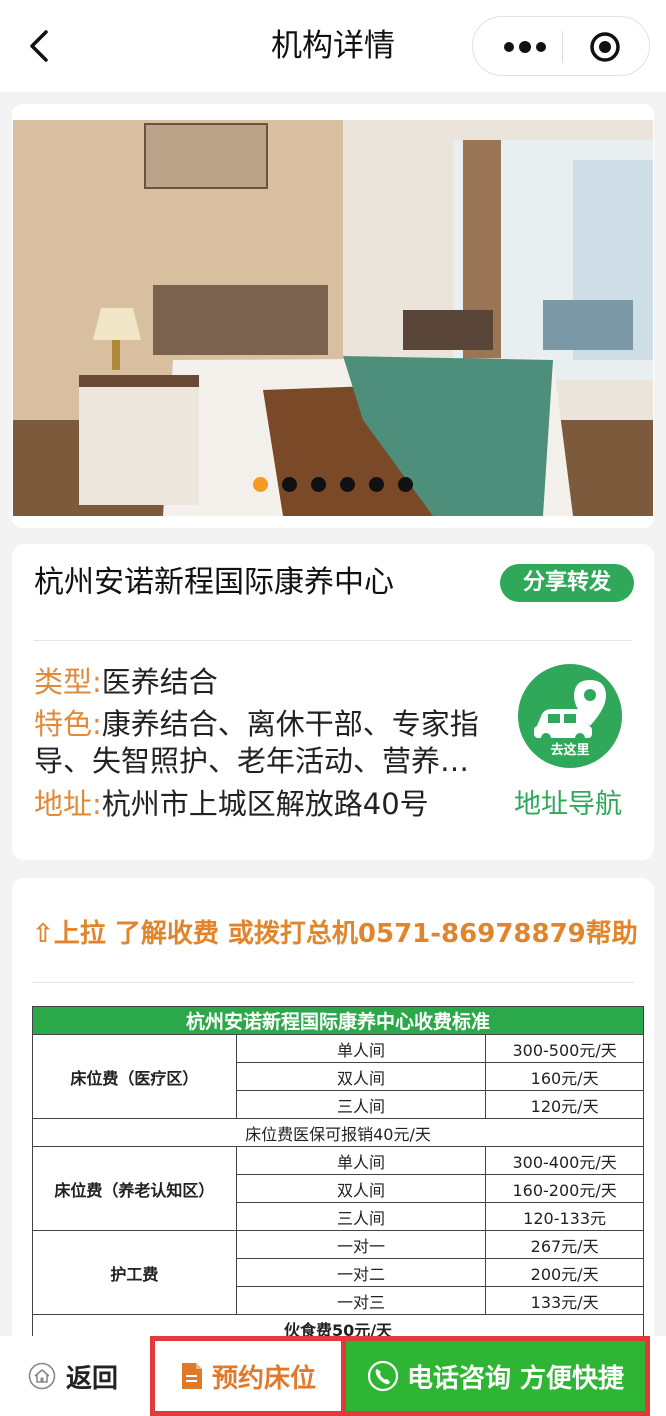 The width and height of the screenshot is (666, 1416). What do you see at coordinates (564, 1188) in the screenshot?
I see `price: 160-200元/天` at bounding box center [564, 1188].